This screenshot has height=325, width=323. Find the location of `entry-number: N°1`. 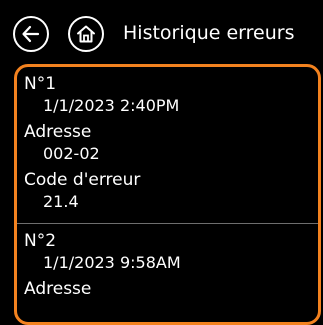

entry-number: N°1 is located at coordinates (40, 84).